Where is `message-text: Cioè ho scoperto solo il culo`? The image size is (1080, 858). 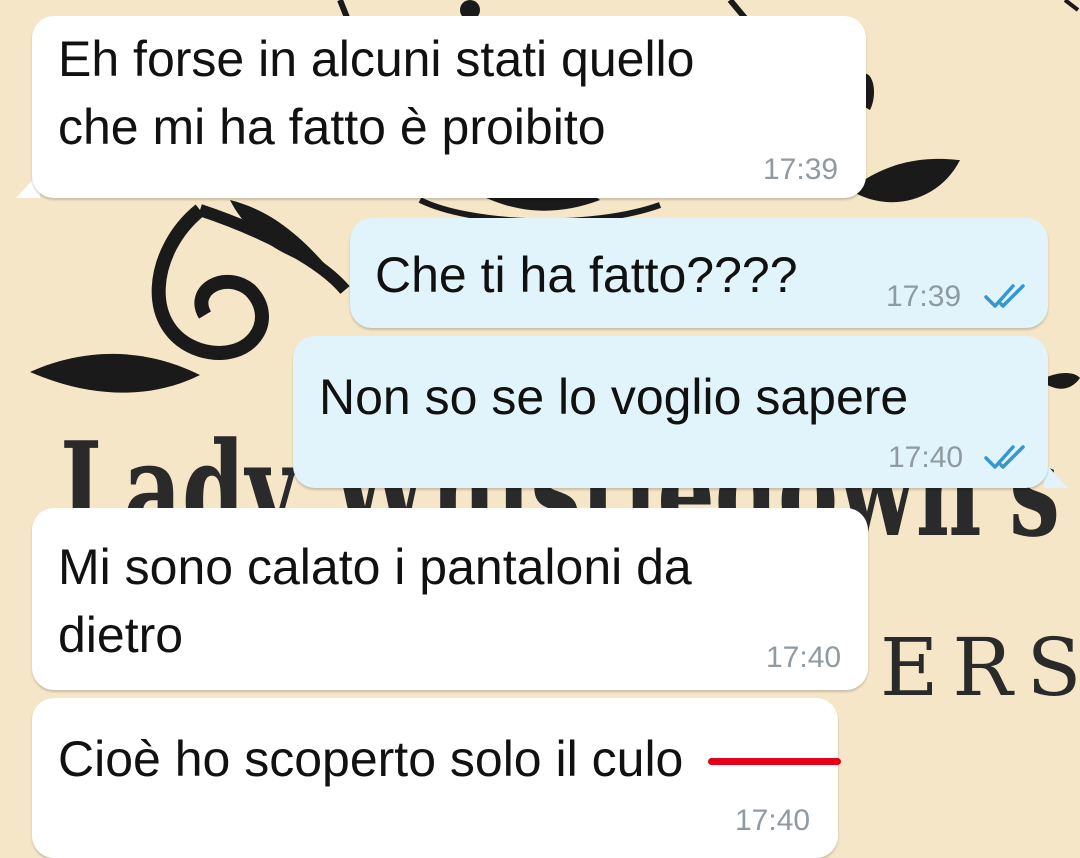
message-text: Cioè ho scoperto solo il culo is located at coordinates (370, 759).